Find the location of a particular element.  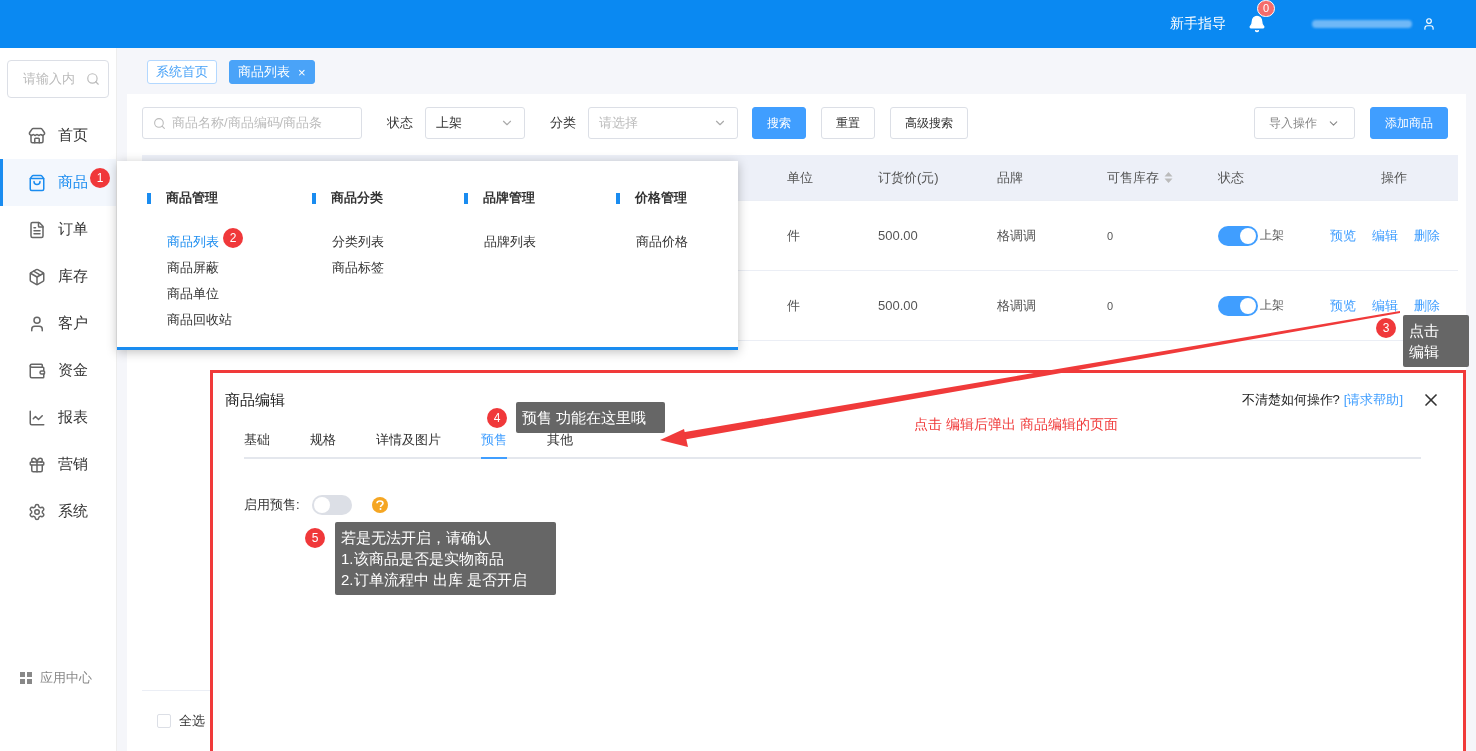

menu-item: 商品价格 is located at coordinates (662, 242).